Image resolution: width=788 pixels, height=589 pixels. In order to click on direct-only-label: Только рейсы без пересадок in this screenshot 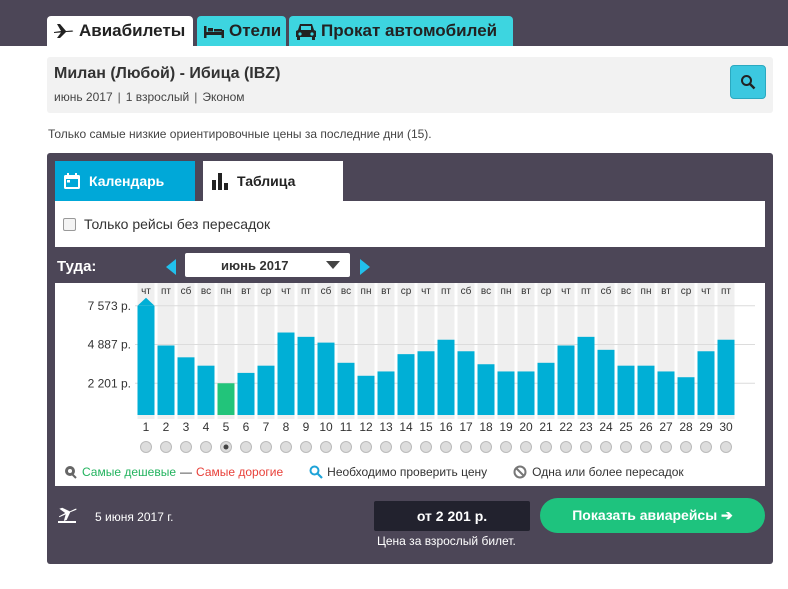, I will do `click(177, 224)`.